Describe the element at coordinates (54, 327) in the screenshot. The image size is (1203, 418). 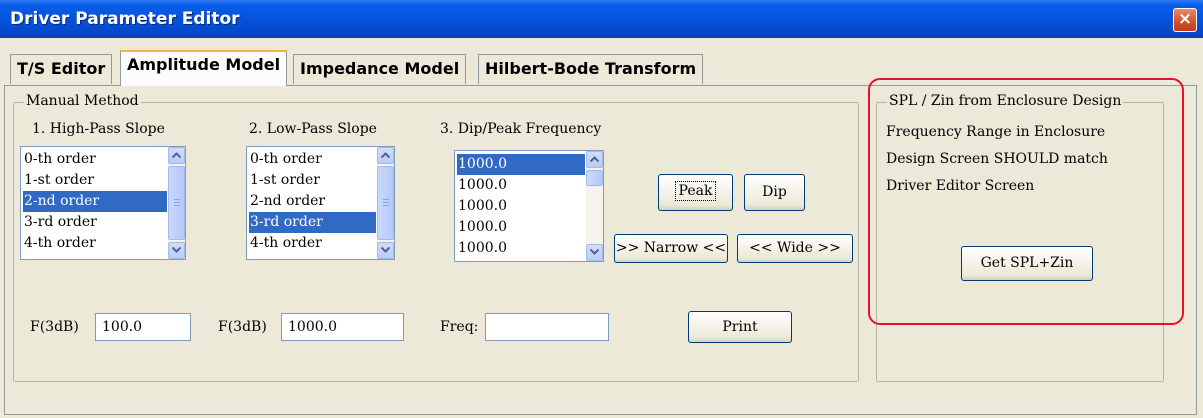
I see `highpass-f3db-label: F(3dB)` at that location.